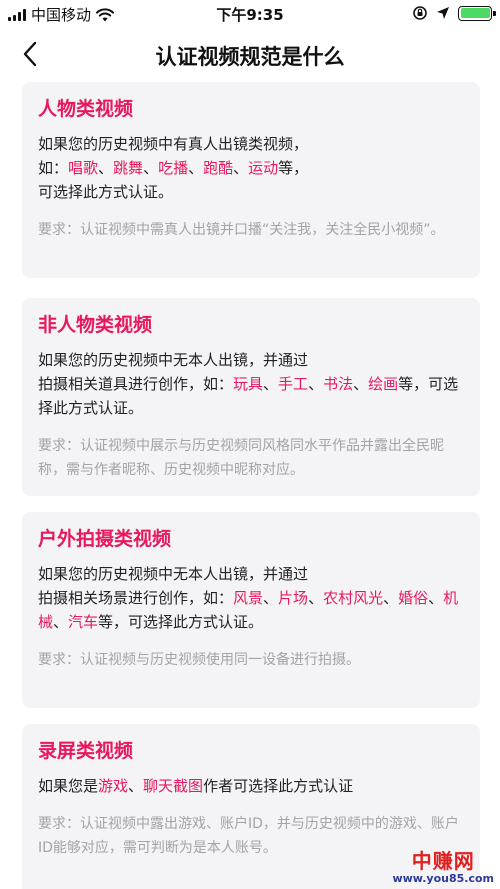 The image size is (500, 889). Describe the element at coordinates (106, 192) in the screenshot. I see `text-segment: 可选择此方式认证。` at that location.